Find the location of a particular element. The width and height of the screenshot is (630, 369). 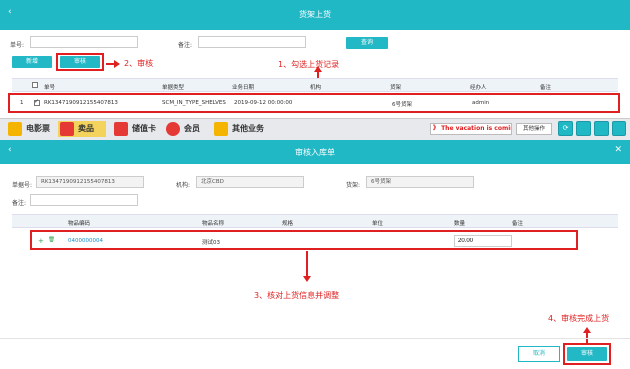

col-header: 经办人 is located at coordinates (478, 88).